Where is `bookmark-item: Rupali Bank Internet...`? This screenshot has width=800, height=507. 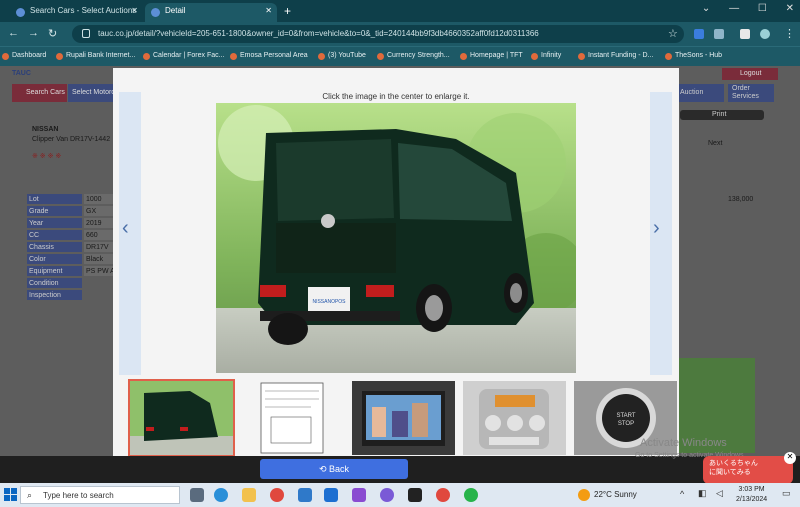 bookmark-item: Rupali Bank Internet... is located at coordinates (95, 56).